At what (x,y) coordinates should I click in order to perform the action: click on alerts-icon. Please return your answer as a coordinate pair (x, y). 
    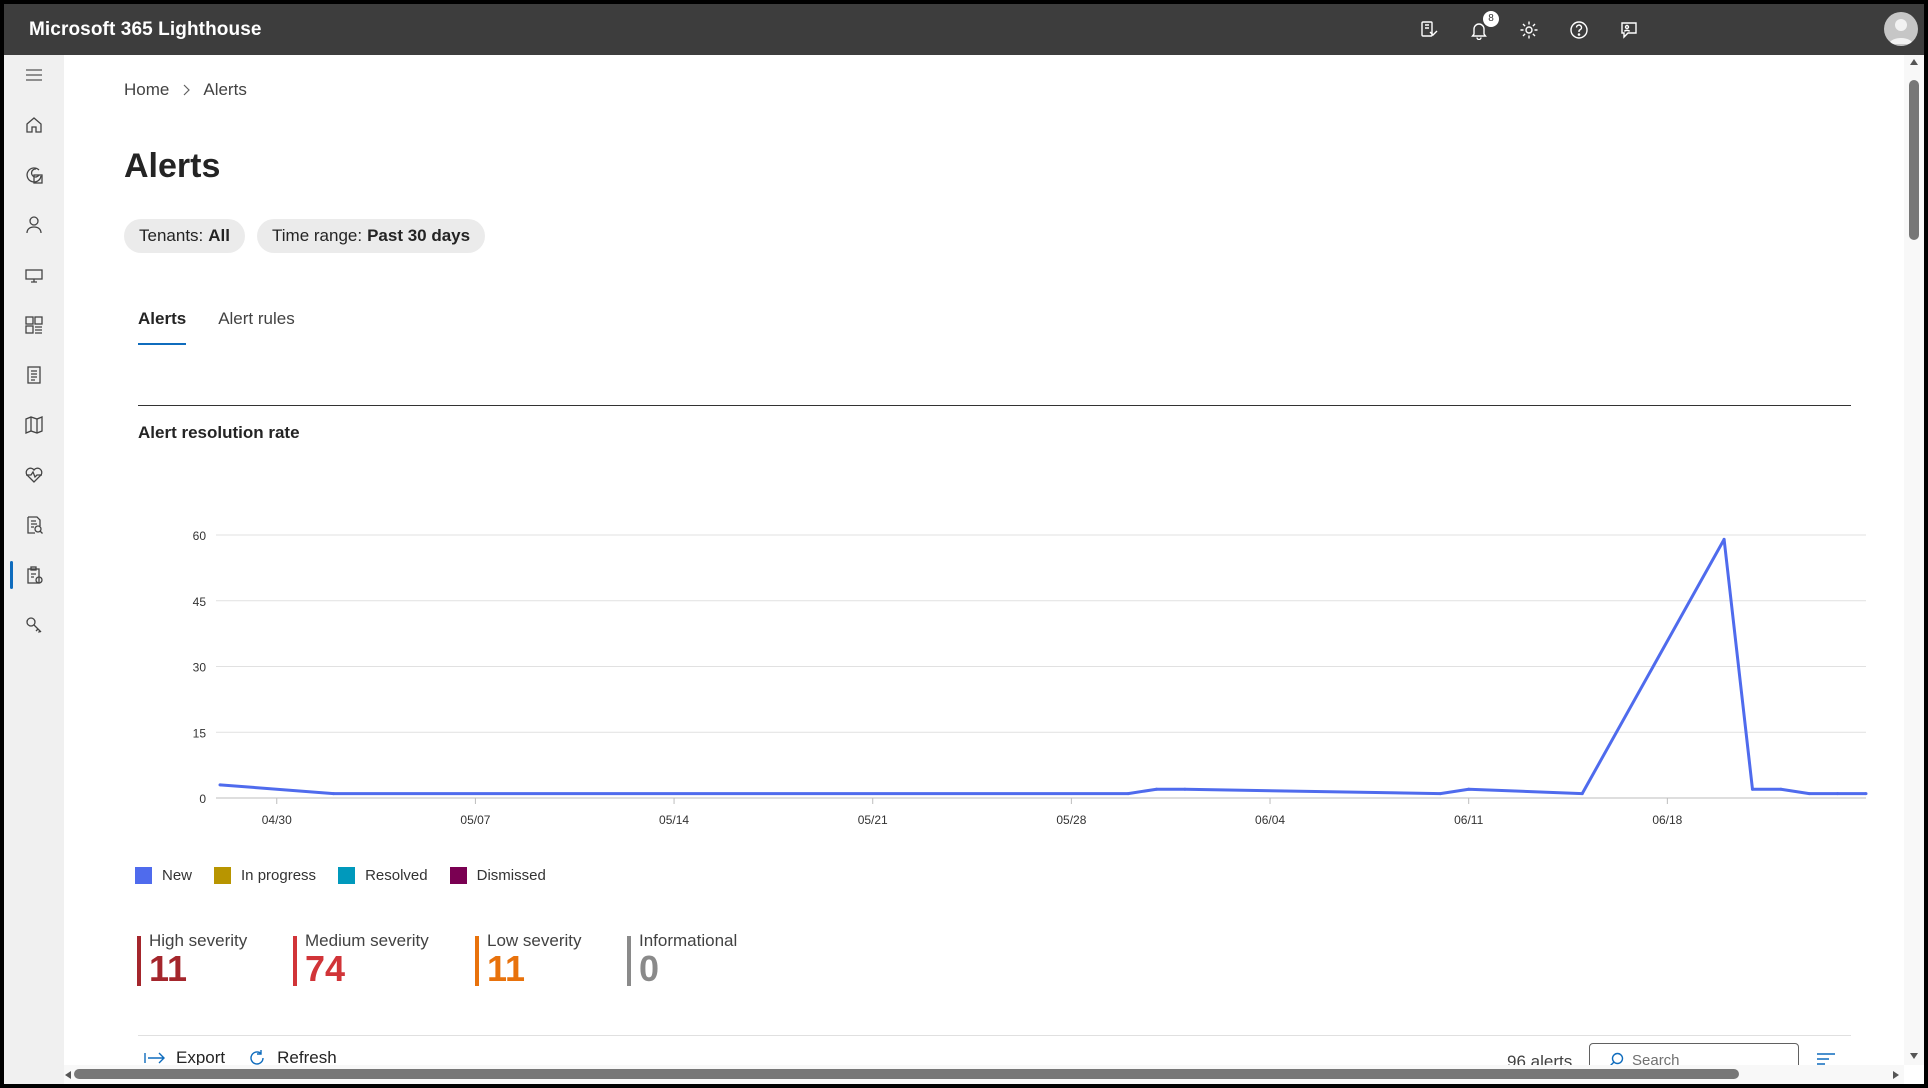
    Looking at the image, I should click on (34, 575).